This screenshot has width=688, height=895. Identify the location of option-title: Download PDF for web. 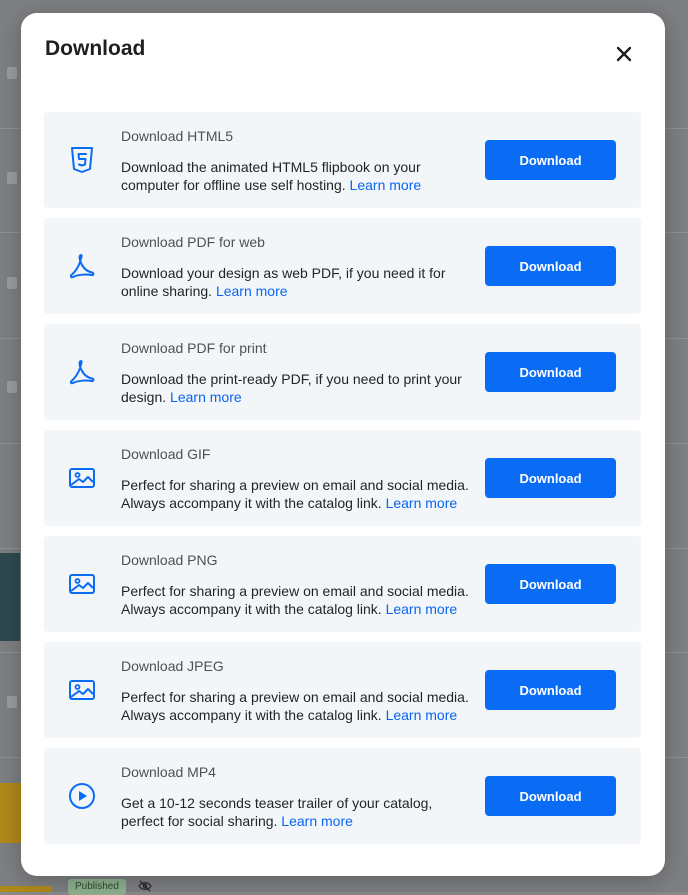
(193, 242).